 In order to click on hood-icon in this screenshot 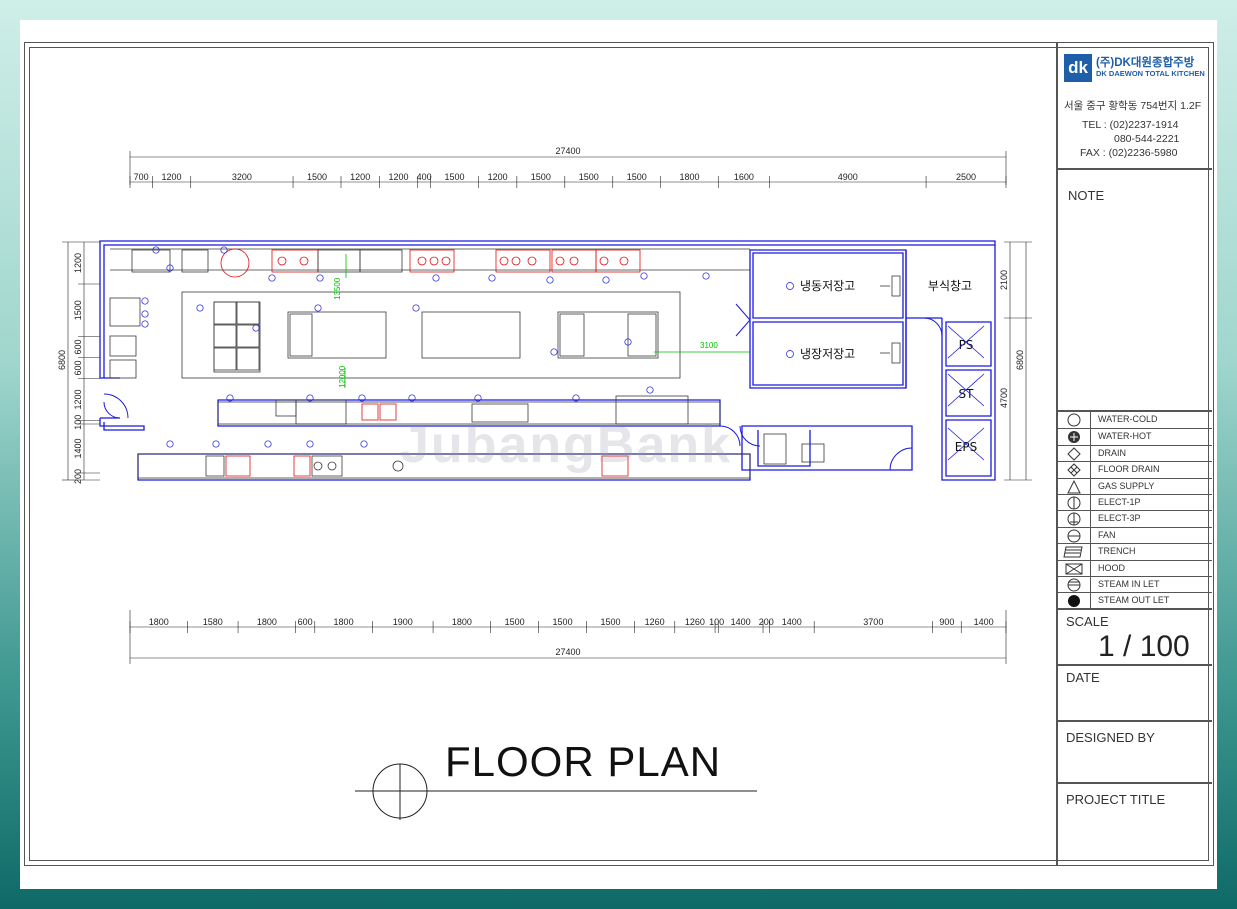, I will do `click(1074, 568)`.